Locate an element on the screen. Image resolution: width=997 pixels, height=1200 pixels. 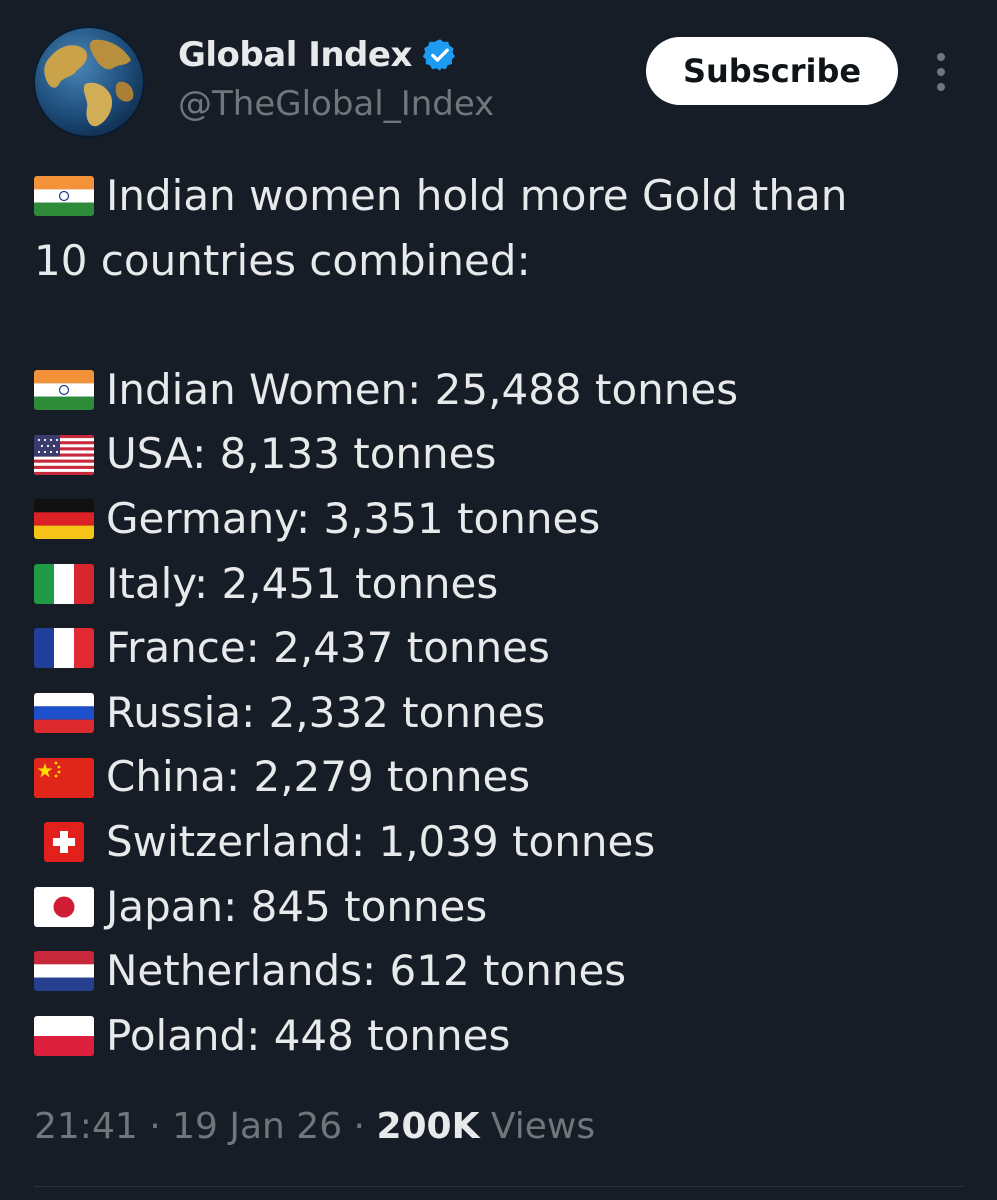
switzerland-flag-icon is located at coordinates (64, 842).